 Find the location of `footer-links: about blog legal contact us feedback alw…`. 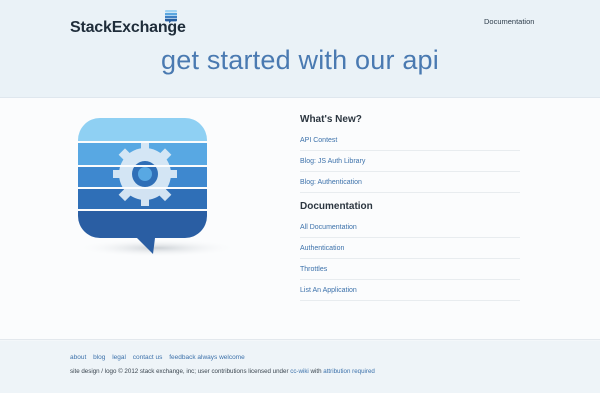

footer-links: about blog legal contact us feedback alw… is located at coordinates (160, 357).